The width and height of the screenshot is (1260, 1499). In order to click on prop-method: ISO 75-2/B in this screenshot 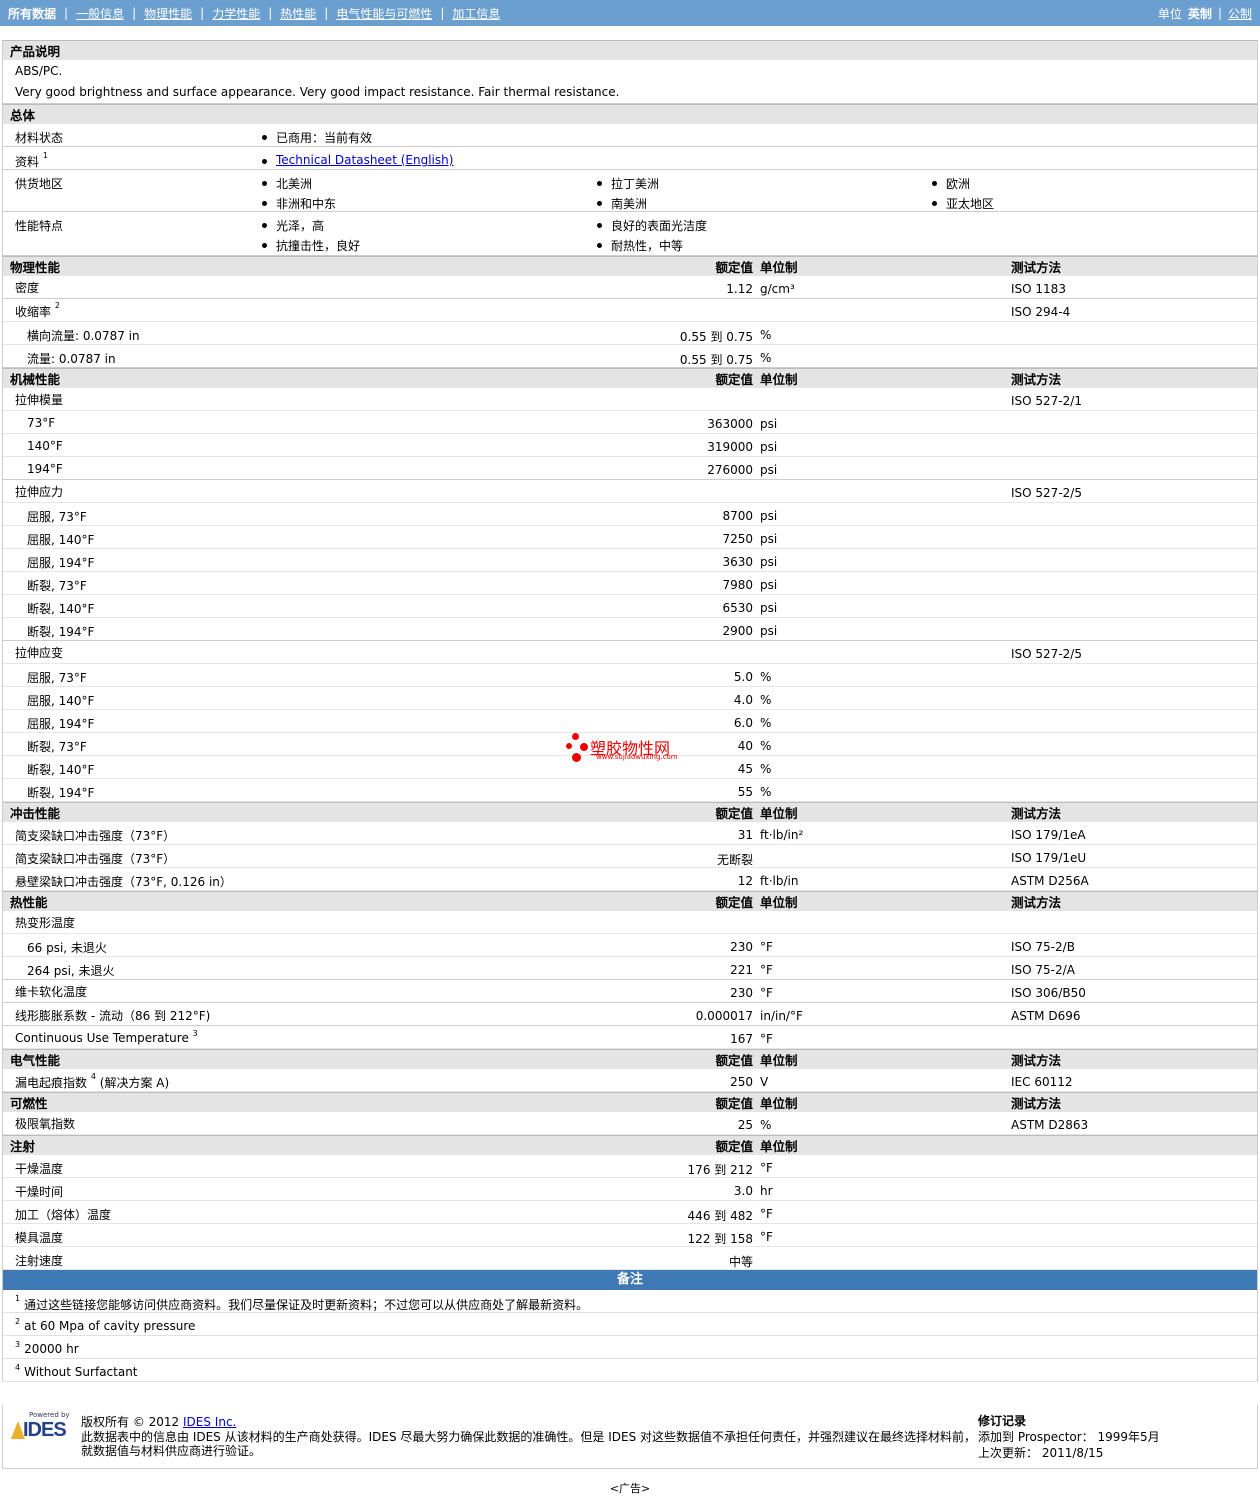, I will do `click(1043, 947)`.